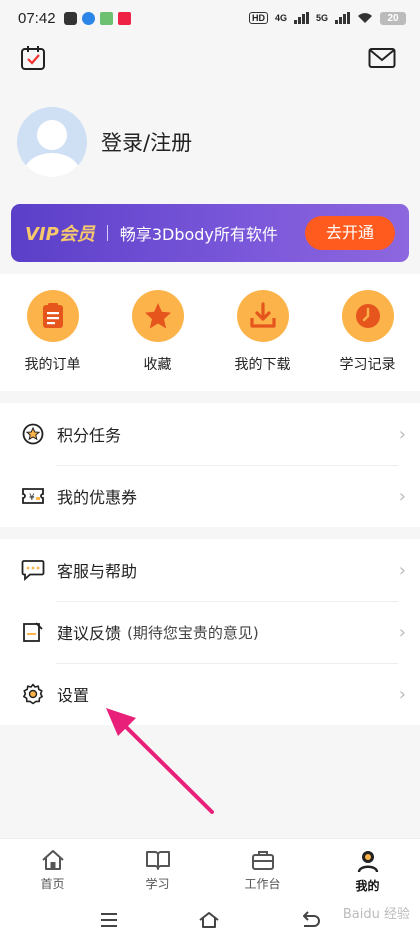  What do you see at coordinates (365, 18) in the screenshot?
I see `wifi-icon` at bounding box center [365, 18].